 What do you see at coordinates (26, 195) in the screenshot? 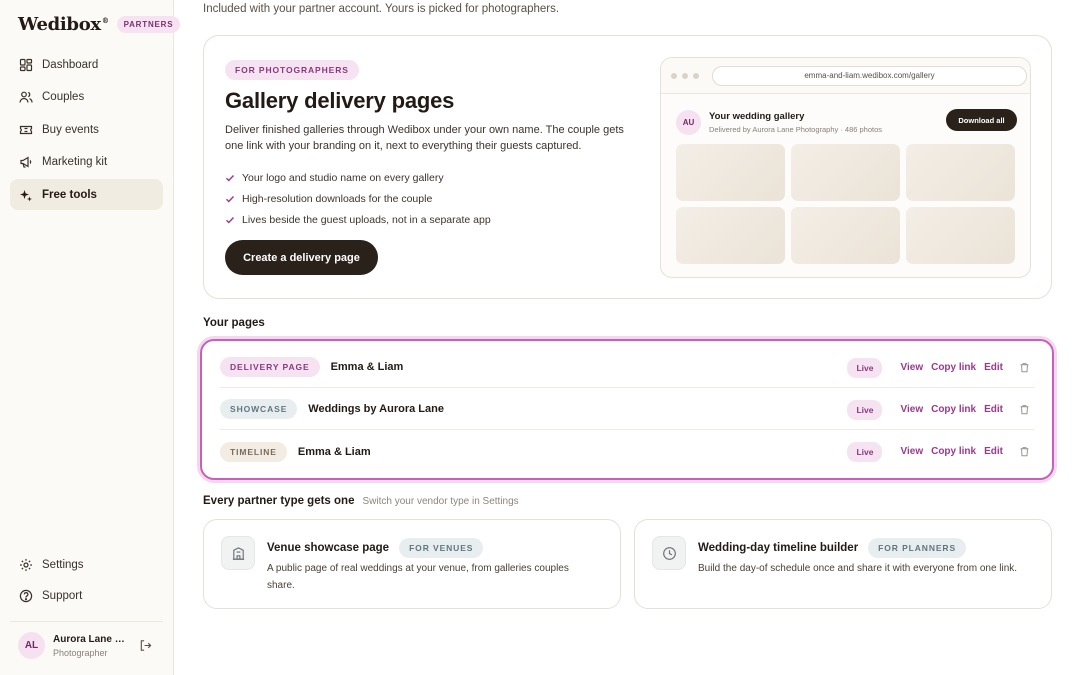
I see `sparkle-icon` at bounding box center [26, 195].